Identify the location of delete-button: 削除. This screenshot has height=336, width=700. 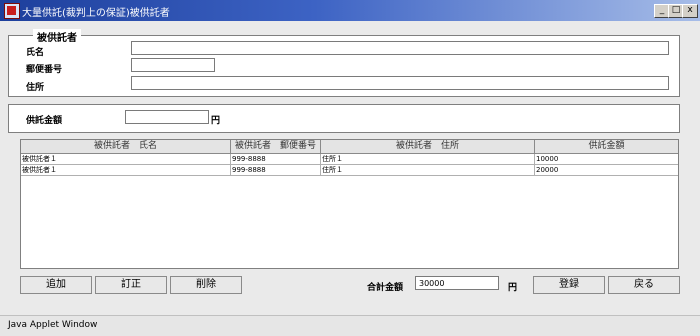
(206, 285).